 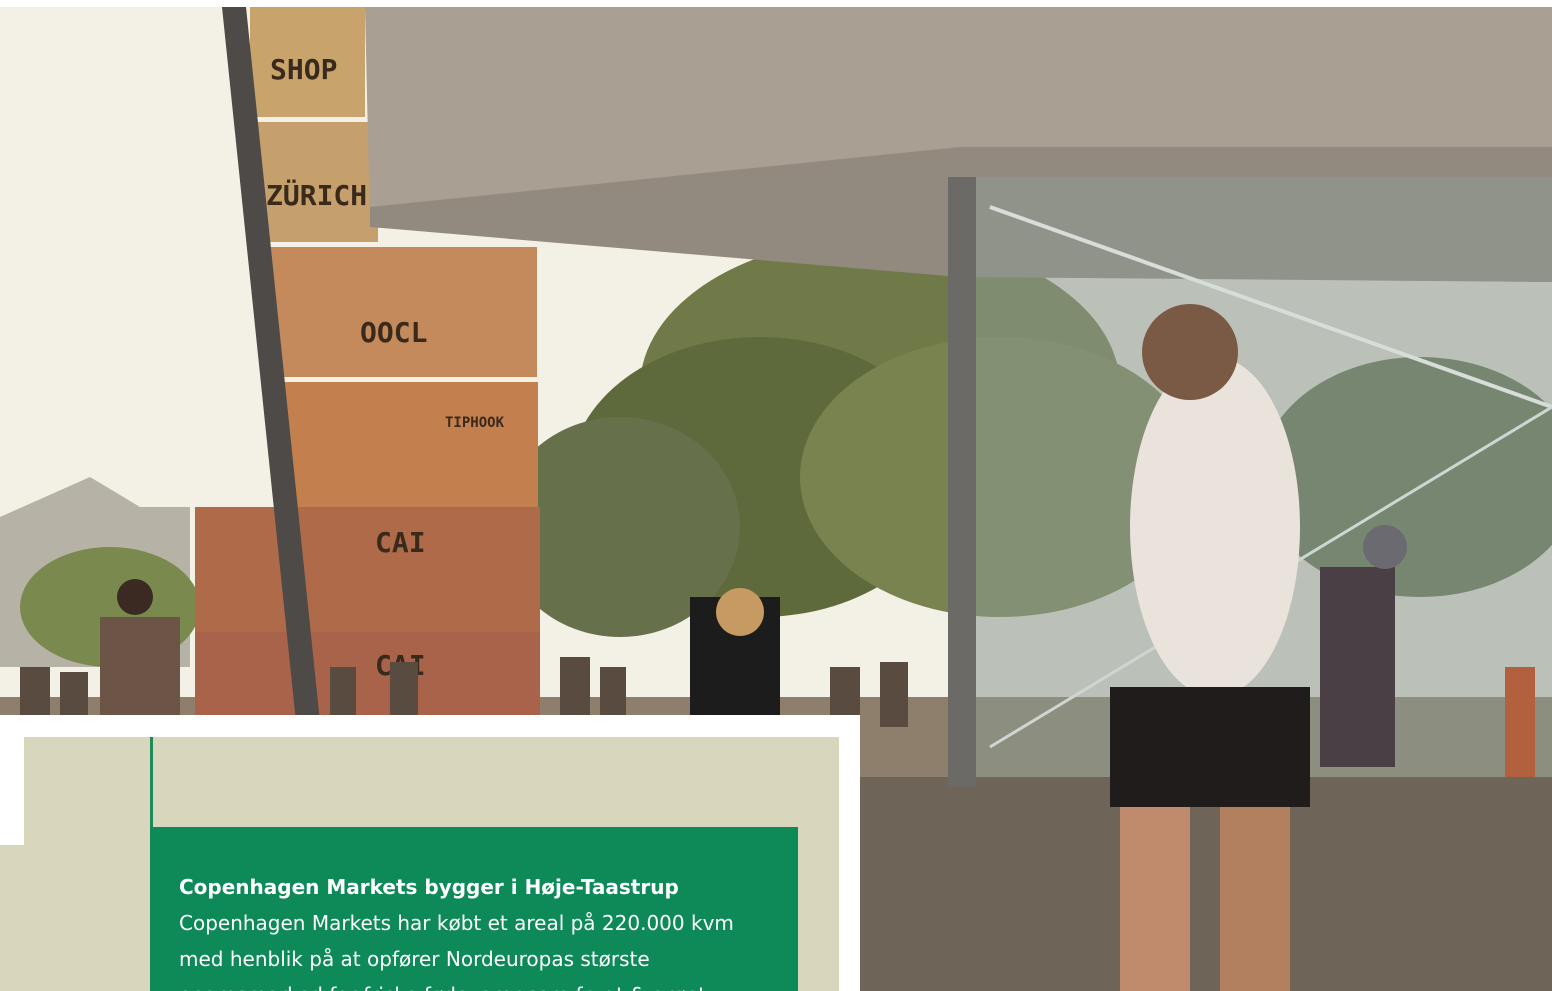 What do you see at coordinates (393, 332) in the screenshot?
I see `container-label: OOCL` at bounding box center [393, 332].